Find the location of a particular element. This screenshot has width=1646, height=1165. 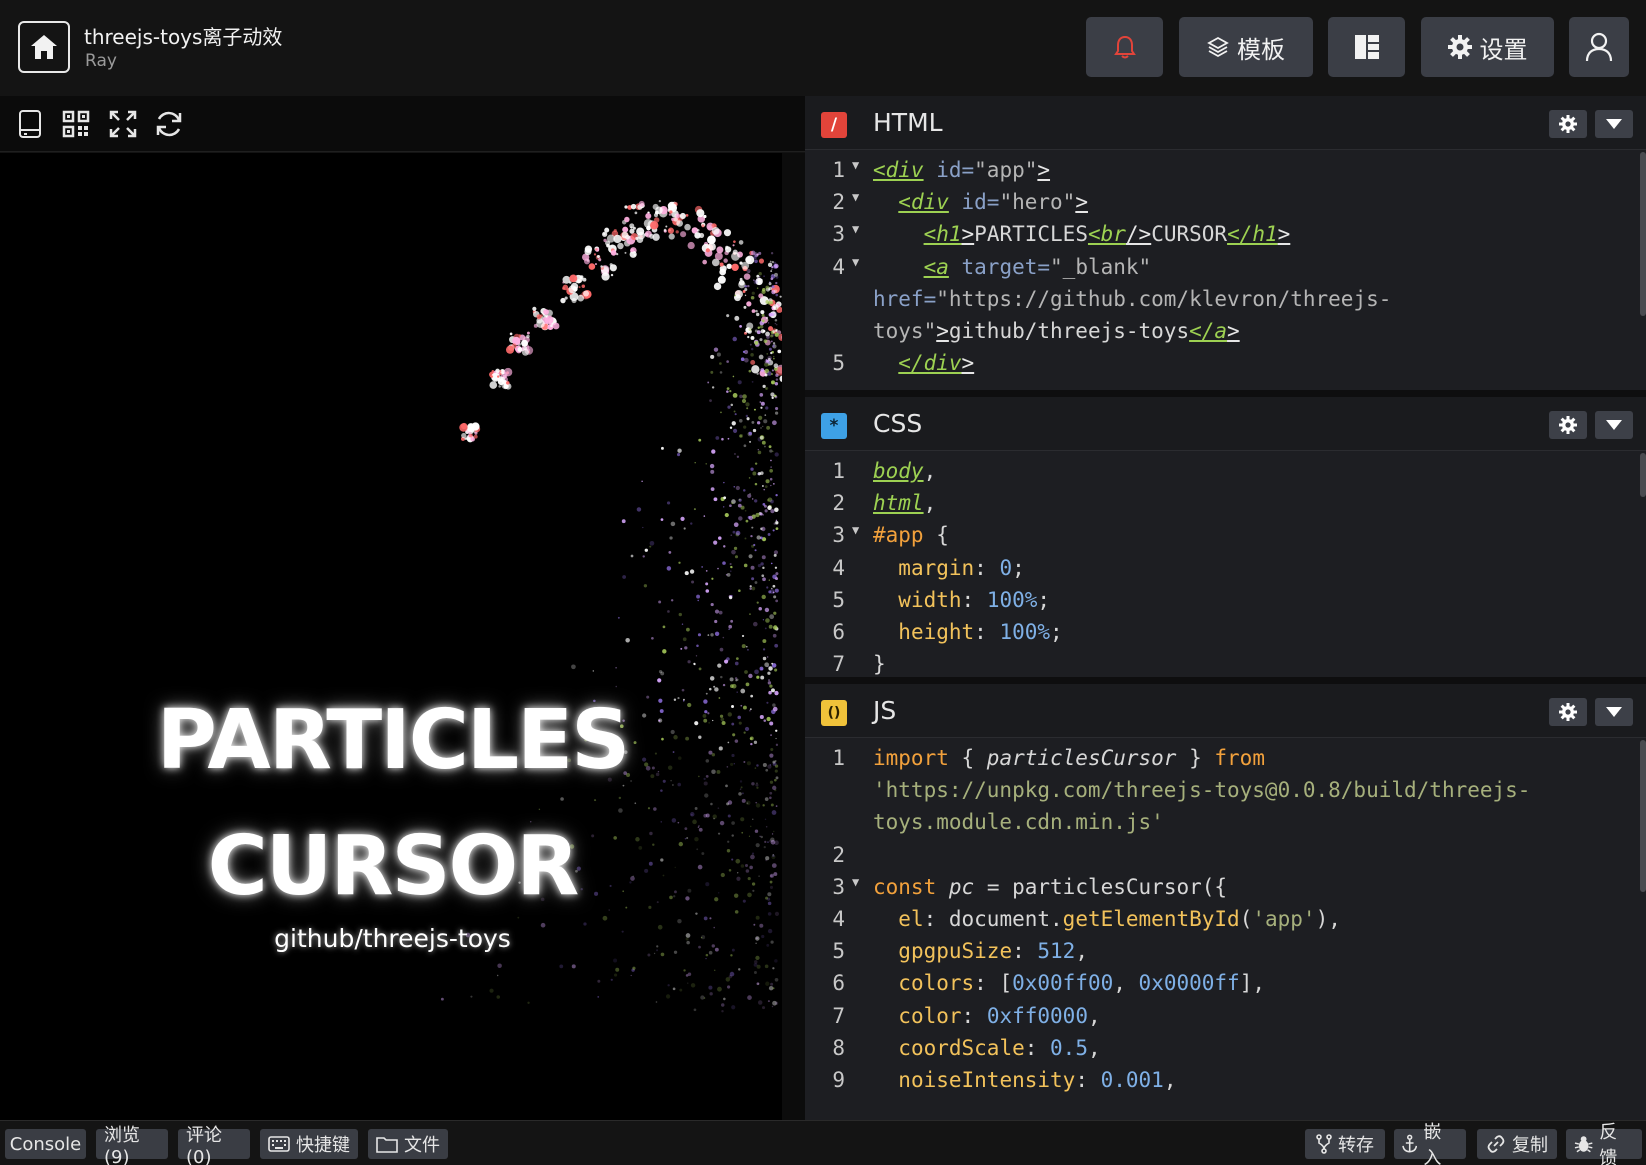

fork-button: 转存 is located at coordinates (1345, 1144).